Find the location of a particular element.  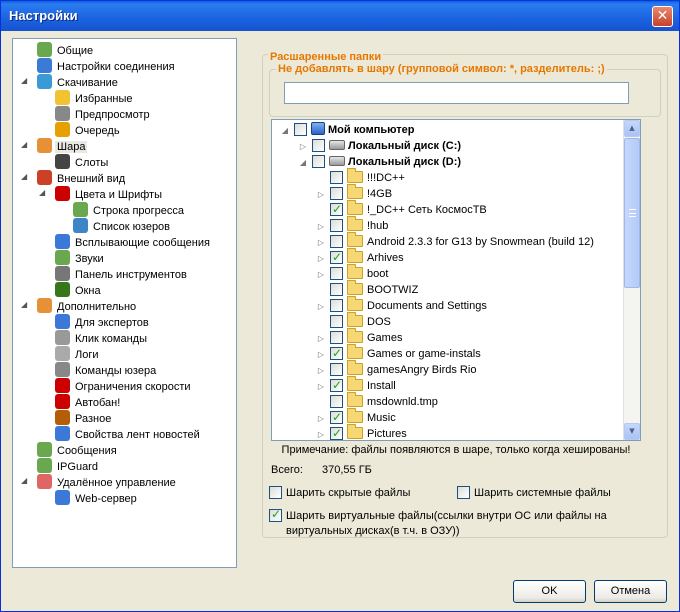

scroll-thumb is located at coordinates (632, 213).